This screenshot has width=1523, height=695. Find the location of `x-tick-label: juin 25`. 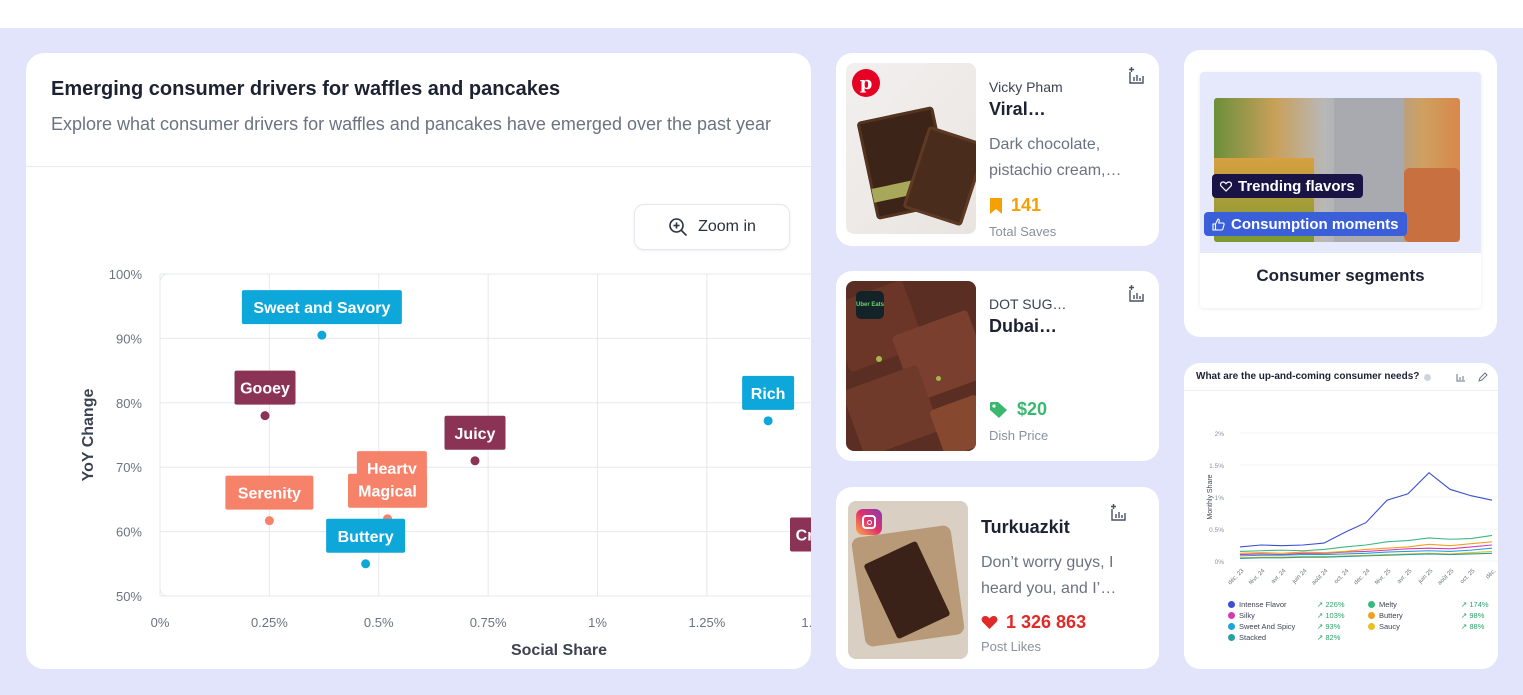

x-tick-label: juin 25 is located at coordinates (1426, 577).